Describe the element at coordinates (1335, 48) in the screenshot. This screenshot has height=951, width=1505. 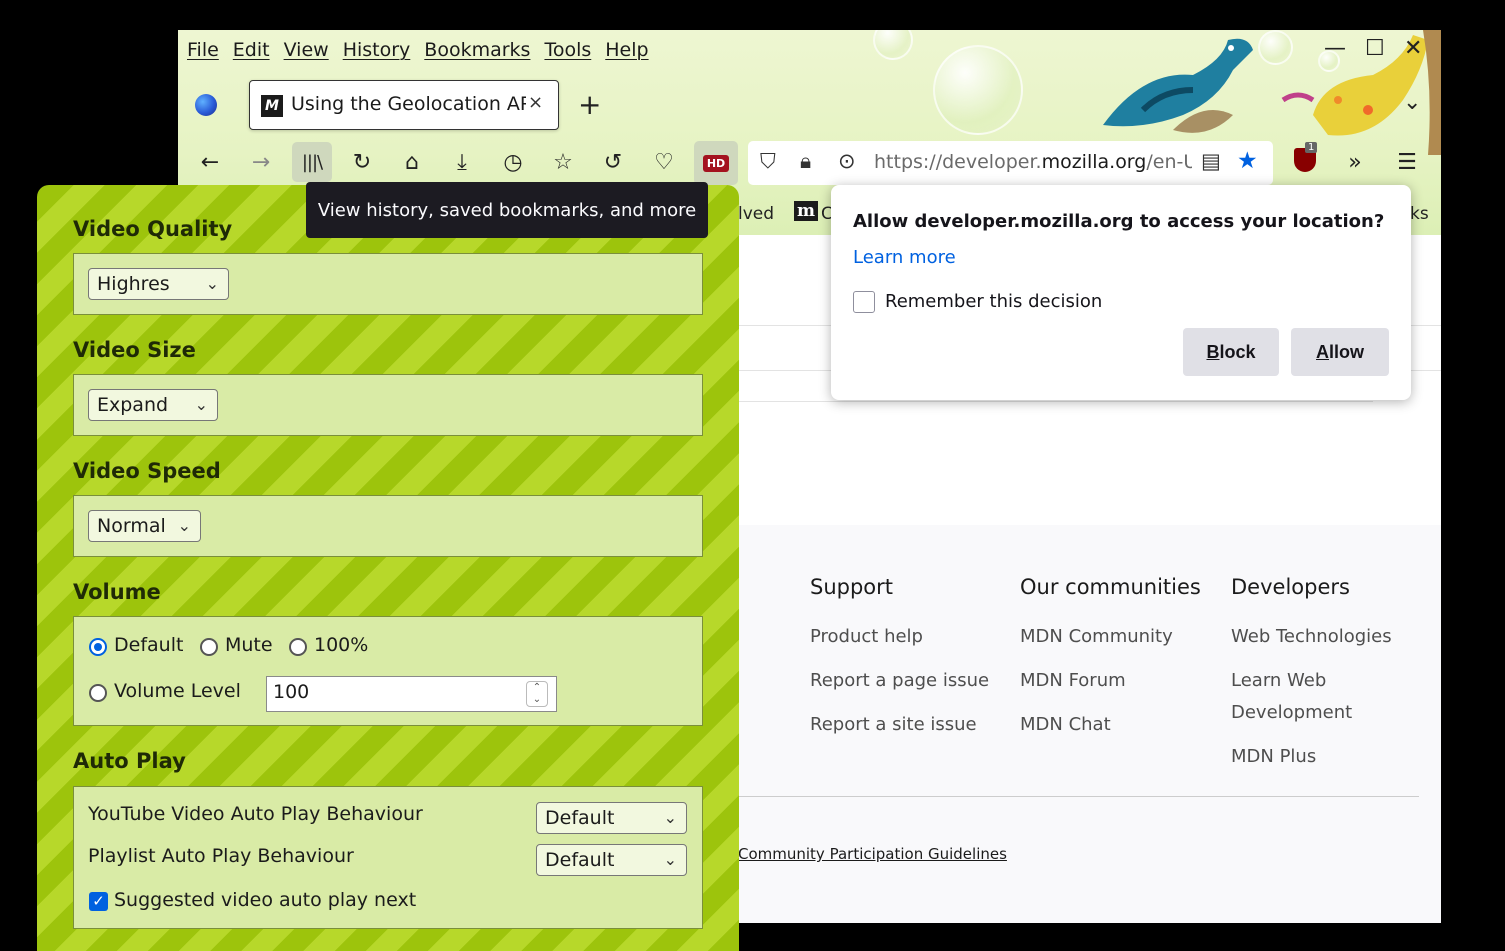
I see `minimize-button: —` at that location.